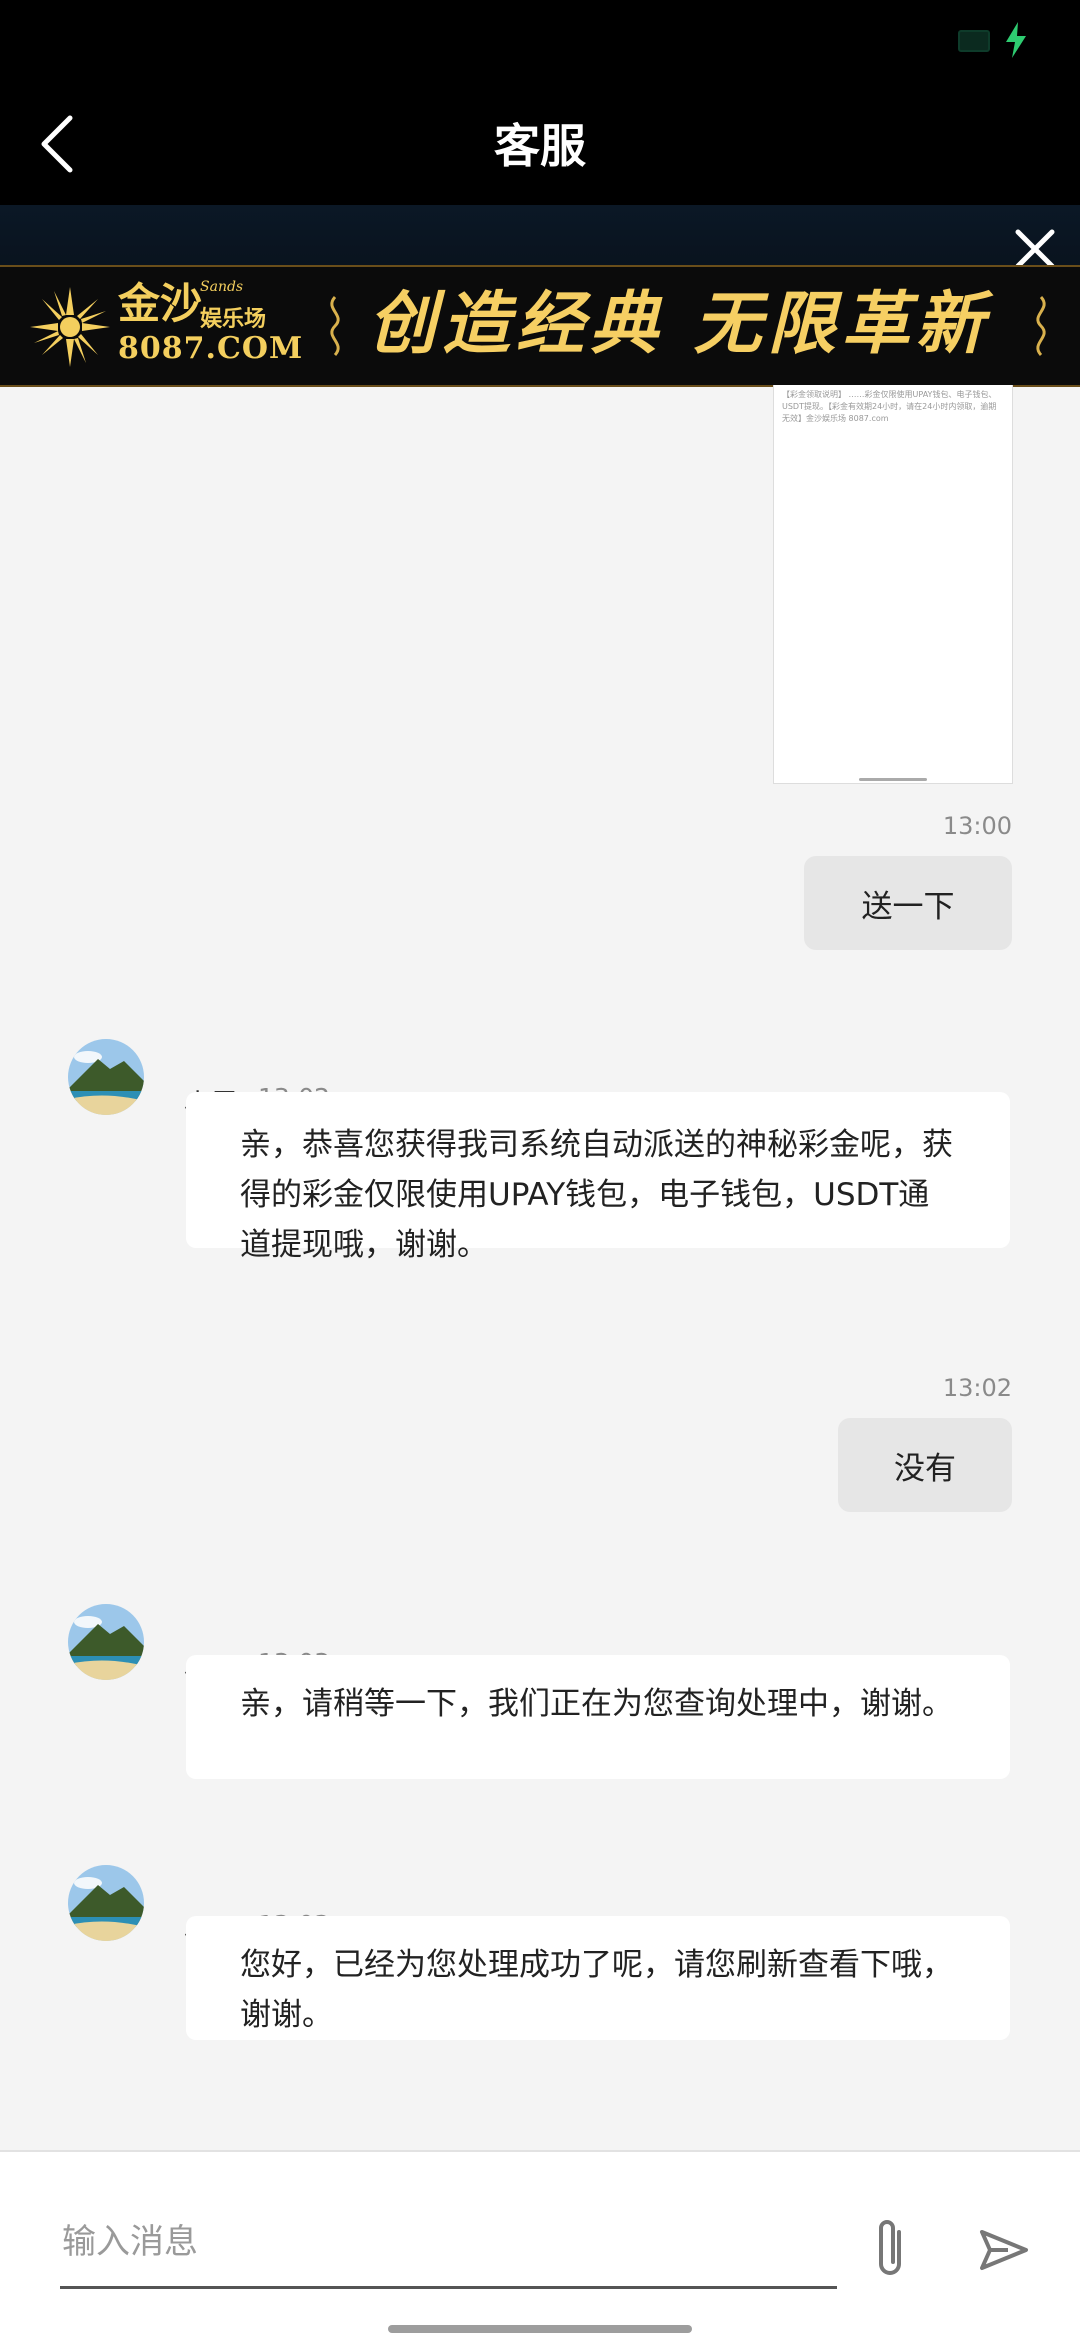 This screenshot has height=2342, width=1080. What do you see at coordinates (596, 1704) in the screenshot?
I see `message-text: 亲，请稍等一下，我们正在为您查询处理中，谢谢。` at bounding box center [596, 1704].